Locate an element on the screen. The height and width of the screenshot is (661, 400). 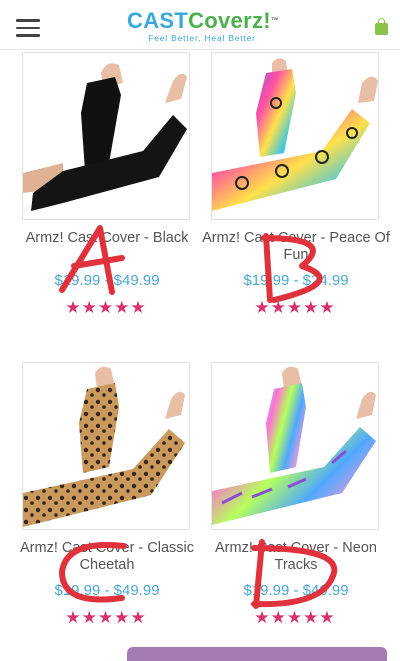
product-title: Armz! Cast Cover - Peace Of Fun is located at coordinates (296, 247).